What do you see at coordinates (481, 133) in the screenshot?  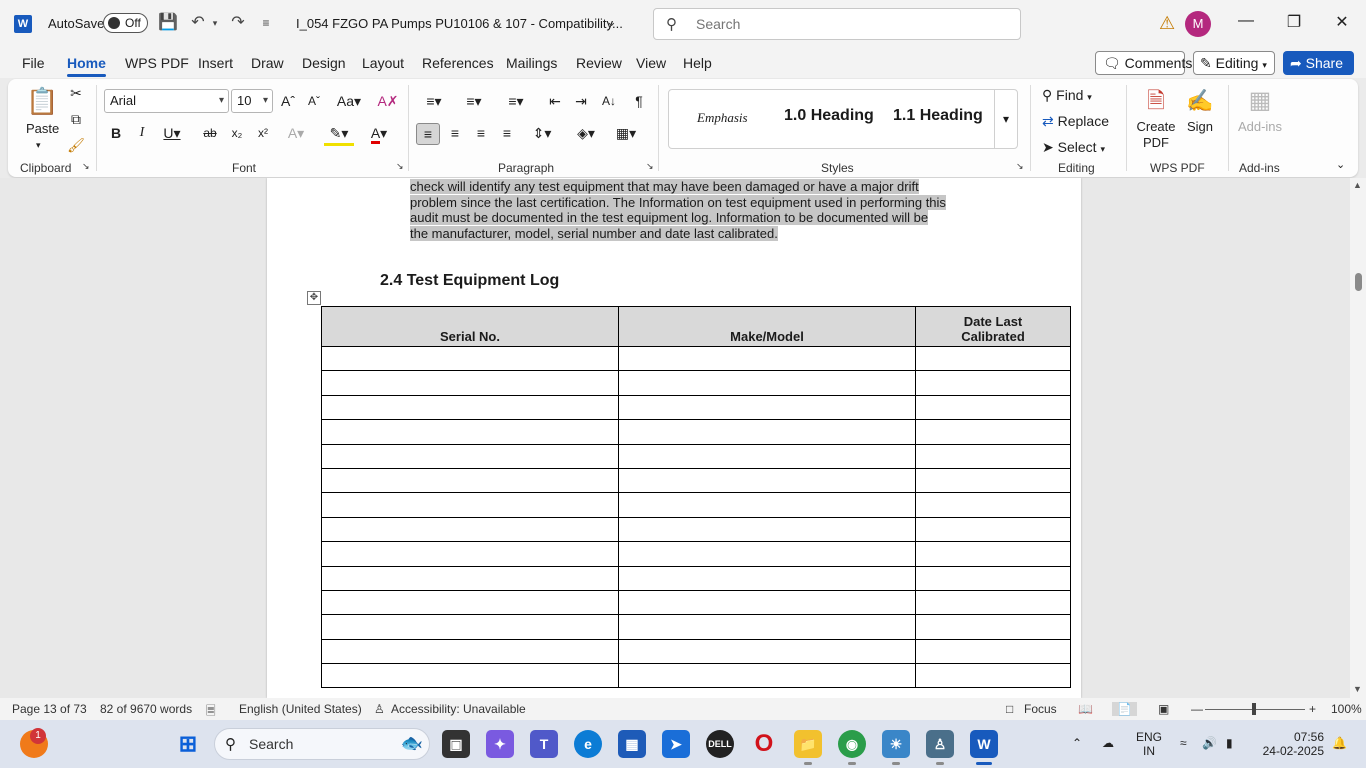 I see `align-right-icon: ≡` at bounding box center [481, 133].